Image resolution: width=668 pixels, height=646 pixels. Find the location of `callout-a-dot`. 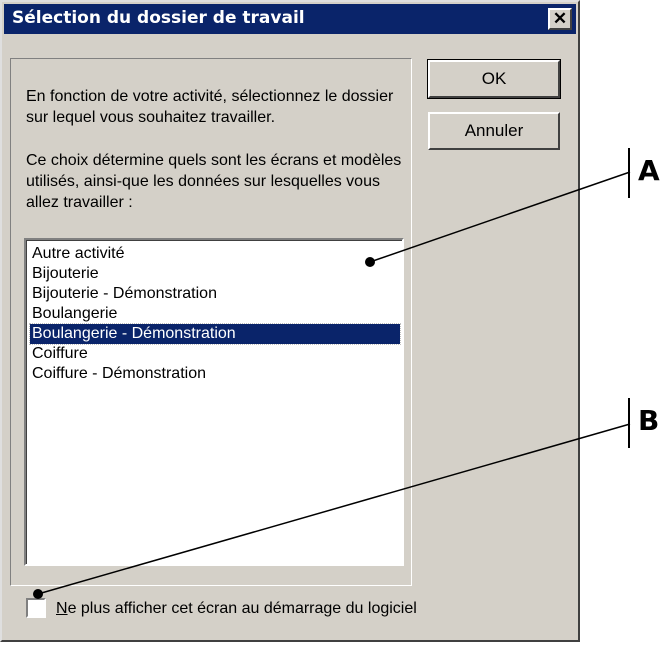

callout-a-dot is located at coordinates (370, 262).